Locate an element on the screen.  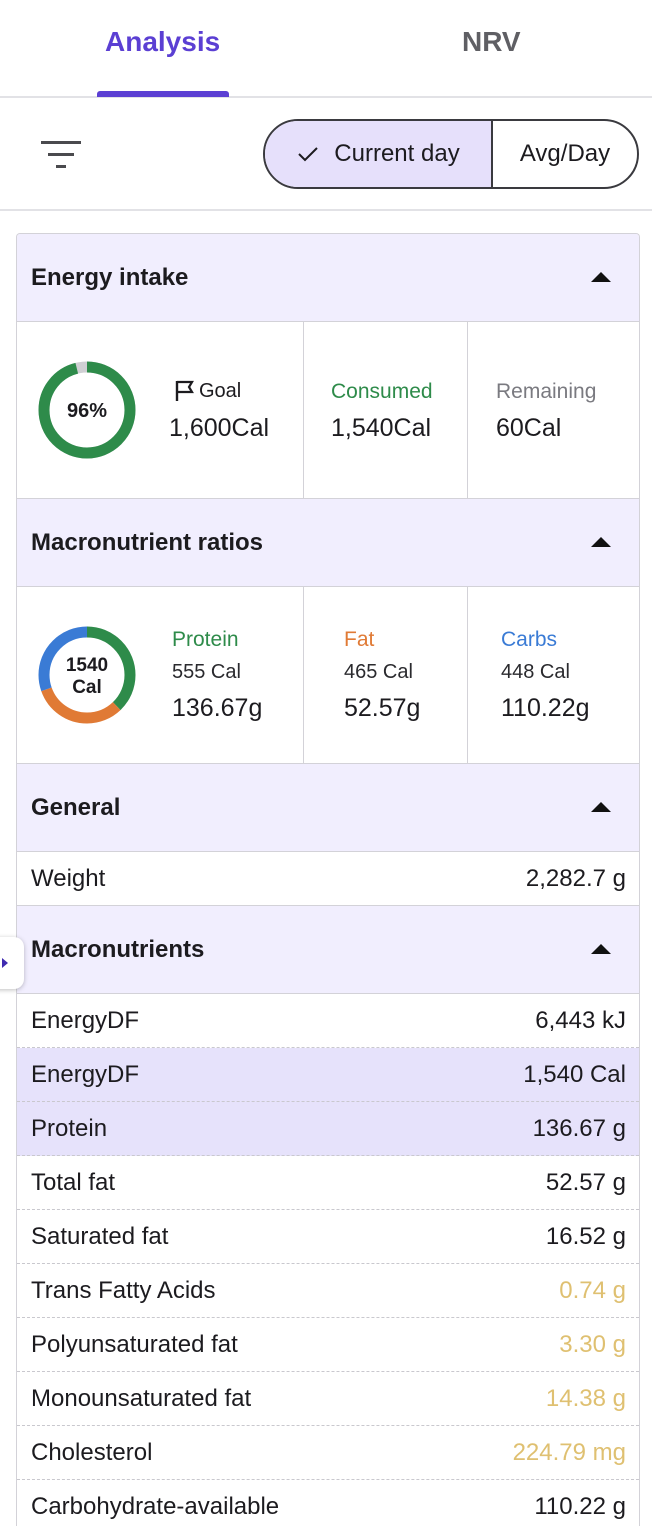
flag-icon is located at coordinates (184, 390).